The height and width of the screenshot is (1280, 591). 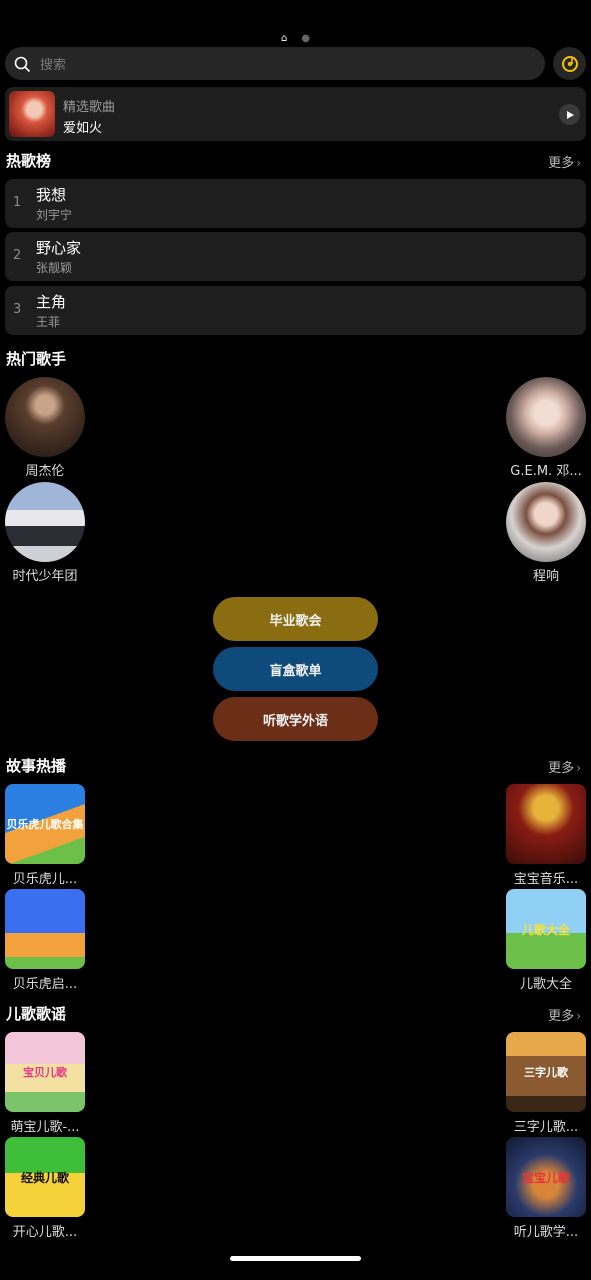 I want to click on cover-text: 三字儿歌, so click(x=546, y=1072).